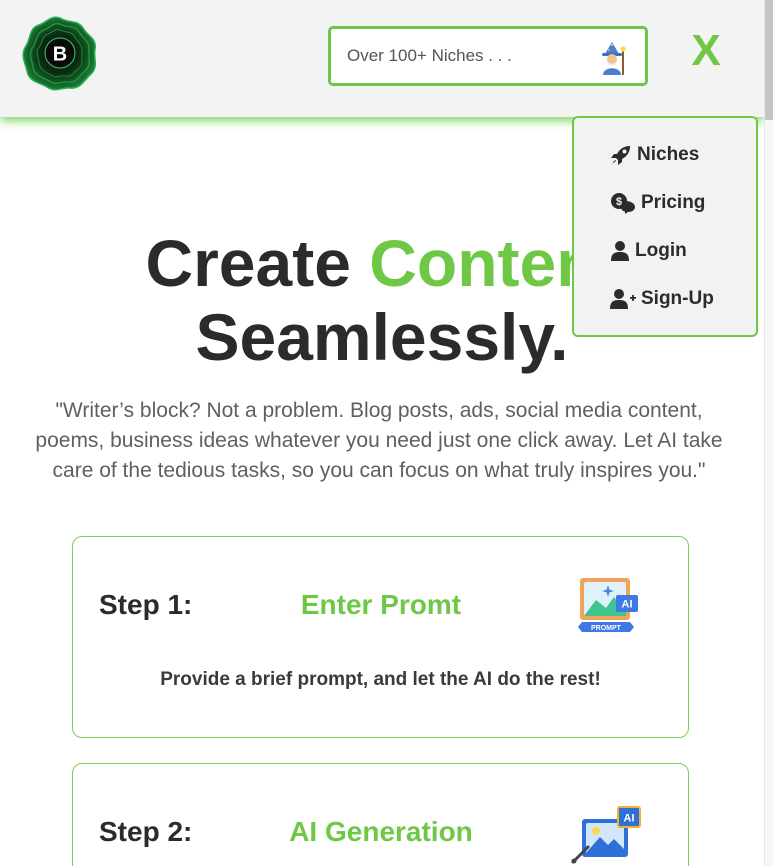  What do you see at coordinates (381, 831) in the screenshot?
I see `step-title: AI Generation` at bounding box center [381, 831].